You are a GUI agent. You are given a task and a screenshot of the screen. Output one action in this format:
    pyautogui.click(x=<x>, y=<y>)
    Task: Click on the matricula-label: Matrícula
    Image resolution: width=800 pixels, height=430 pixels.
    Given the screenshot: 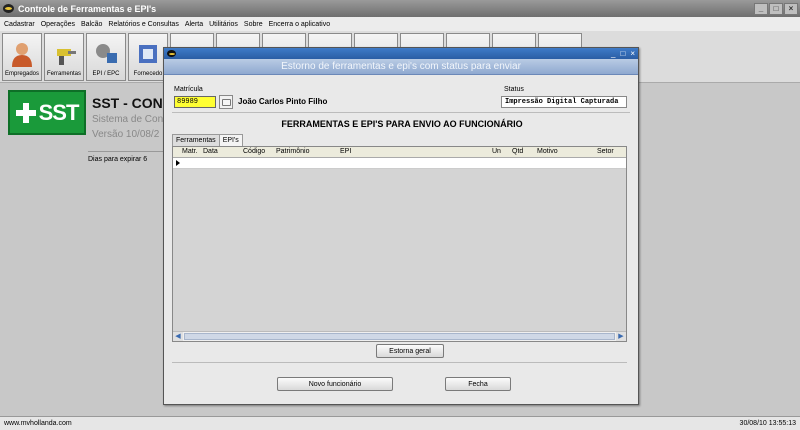 What is the action you would take?
    pyautogui.click(x=188, y=89)
    